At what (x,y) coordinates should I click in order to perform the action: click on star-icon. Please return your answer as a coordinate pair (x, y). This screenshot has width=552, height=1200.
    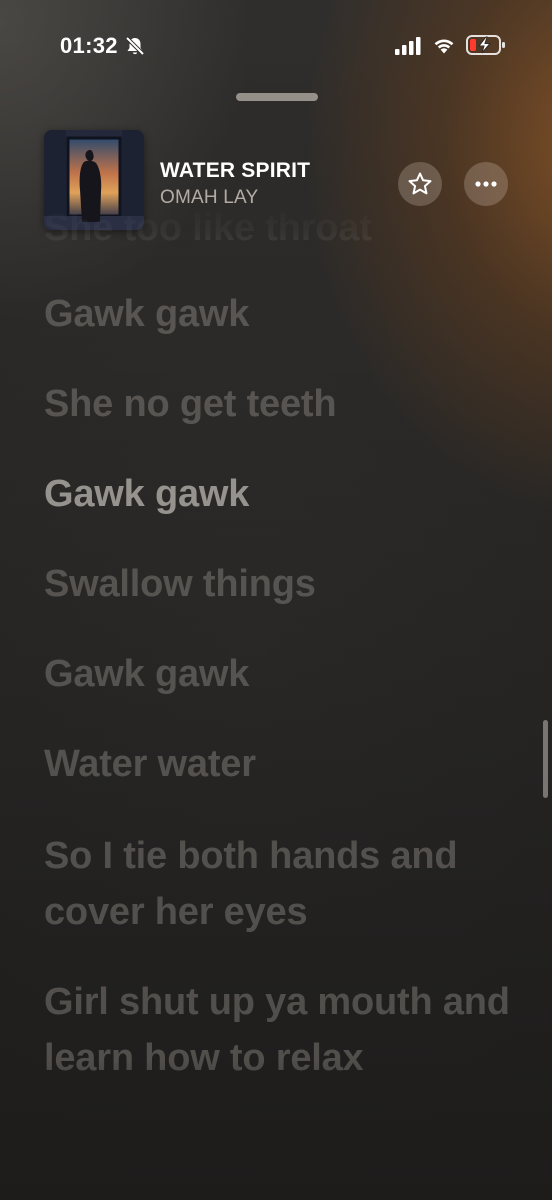
    Looking at the image, I should click on (420, 183).